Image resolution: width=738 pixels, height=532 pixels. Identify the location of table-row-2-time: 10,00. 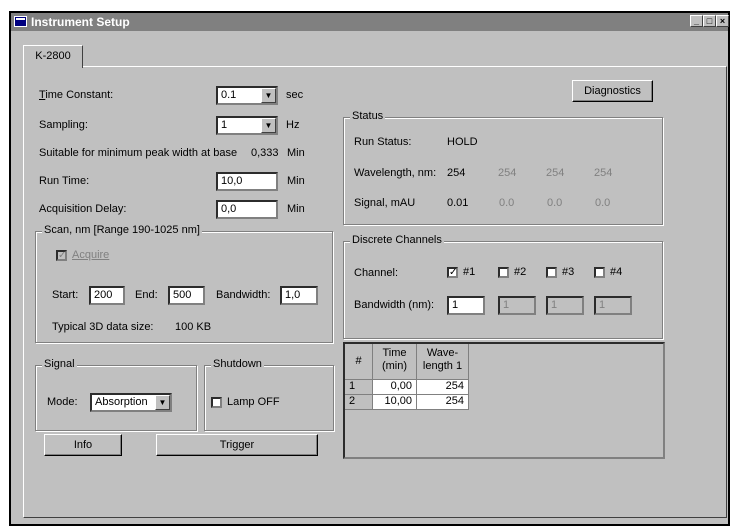
(395, 402).